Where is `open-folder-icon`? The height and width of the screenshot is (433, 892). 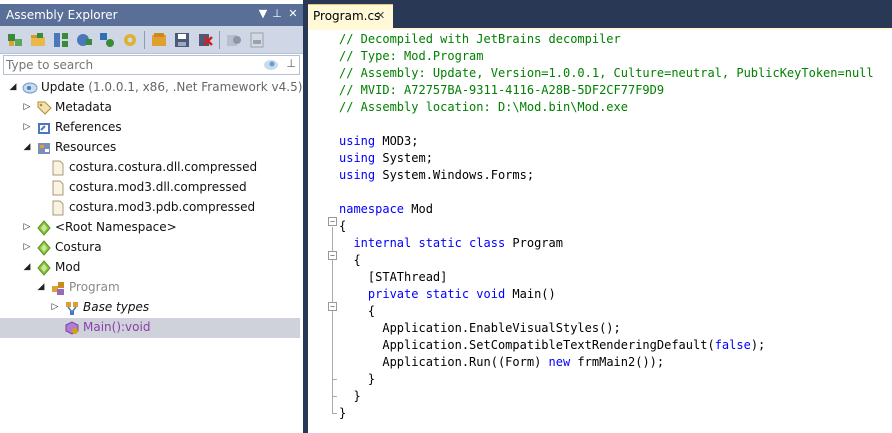
open-folder-icon is located at coordinates (38, 40).